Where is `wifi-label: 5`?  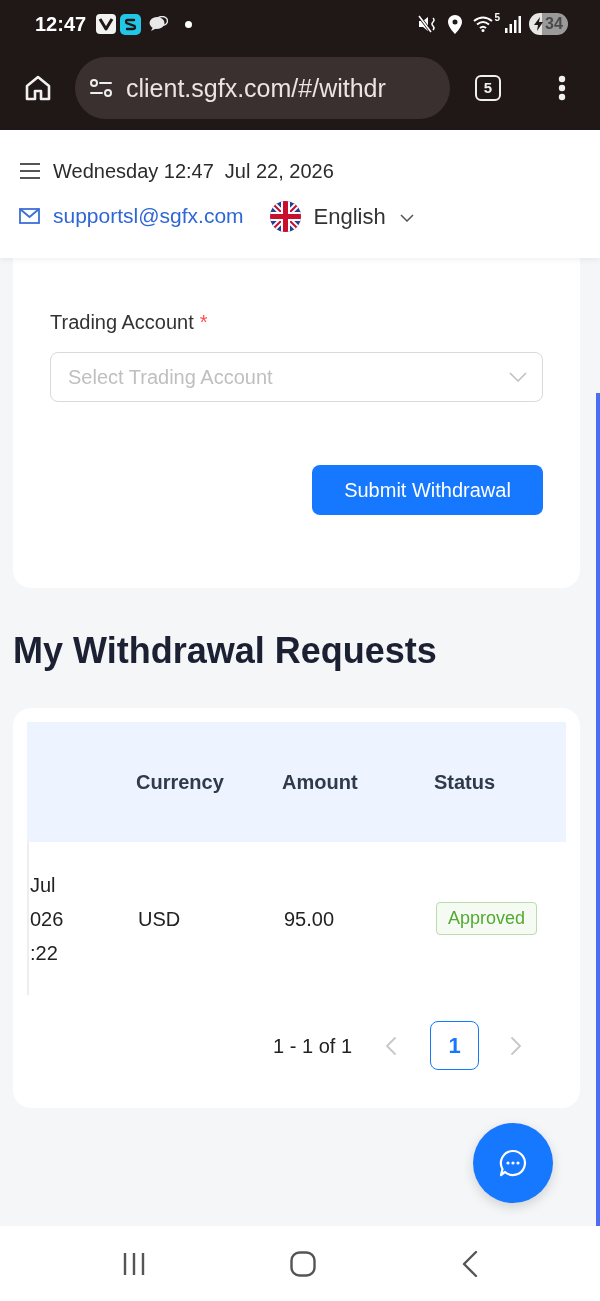
wifi-label: 5 is located at coordinates (497, 18).